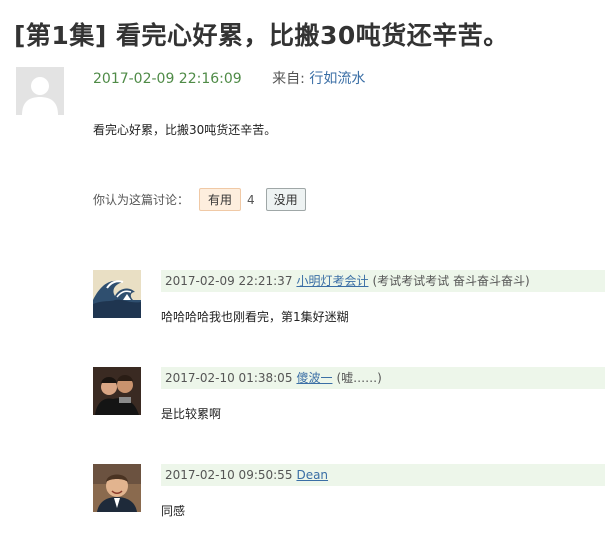 The height and width of the screenshot is (554, 615). Describe the element at coordinates (251, 199) in the screenshot. I see `useful-count: 4` at that location.